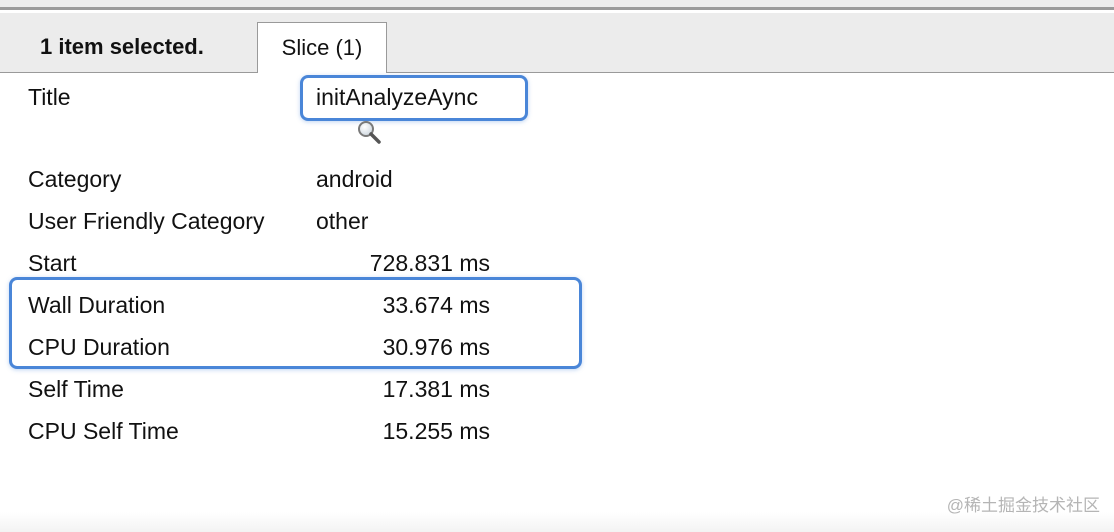 The height and width of the screenshot is (532, 1114). Describe the element at coordinates (557, 72) in the screenshot. I see `tab-bar-divider` at that location.